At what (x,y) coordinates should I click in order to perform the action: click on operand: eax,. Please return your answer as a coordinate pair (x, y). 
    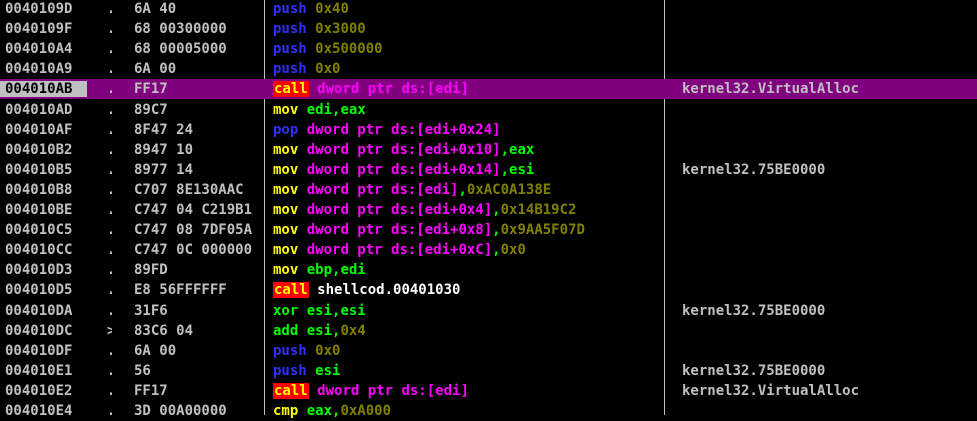
    Looking at the image, I should click on (323, 411).